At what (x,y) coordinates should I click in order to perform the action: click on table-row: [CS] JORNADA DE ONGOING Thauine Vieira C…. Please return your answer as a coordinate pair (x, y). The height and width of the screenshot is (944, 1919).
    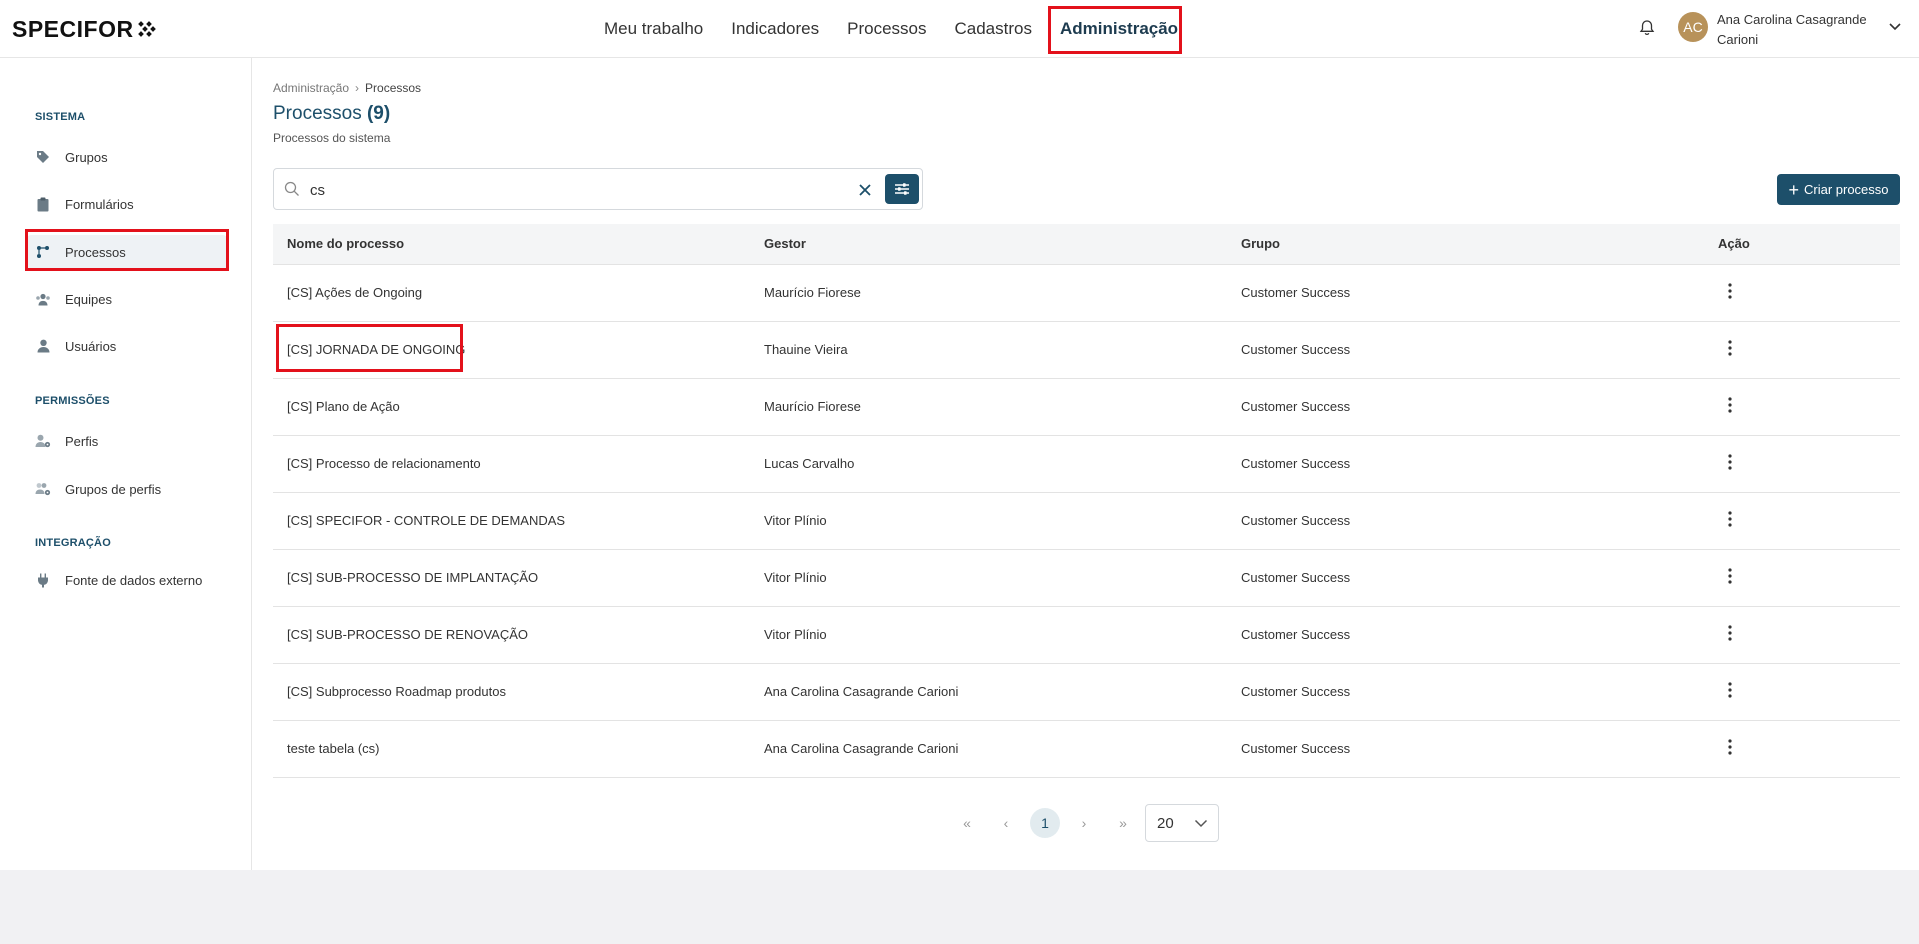
    Looking at the image, I should click on (1086, 350).